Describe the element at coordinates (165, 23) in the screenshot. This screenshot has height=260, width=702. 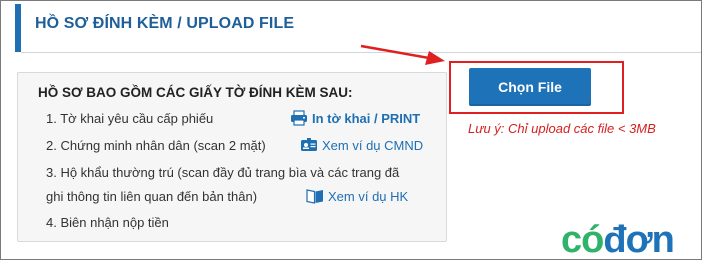
I see `section-title: HỒ SƠ ĐÍNH KÈM / UPLOAD FILE` at that location.